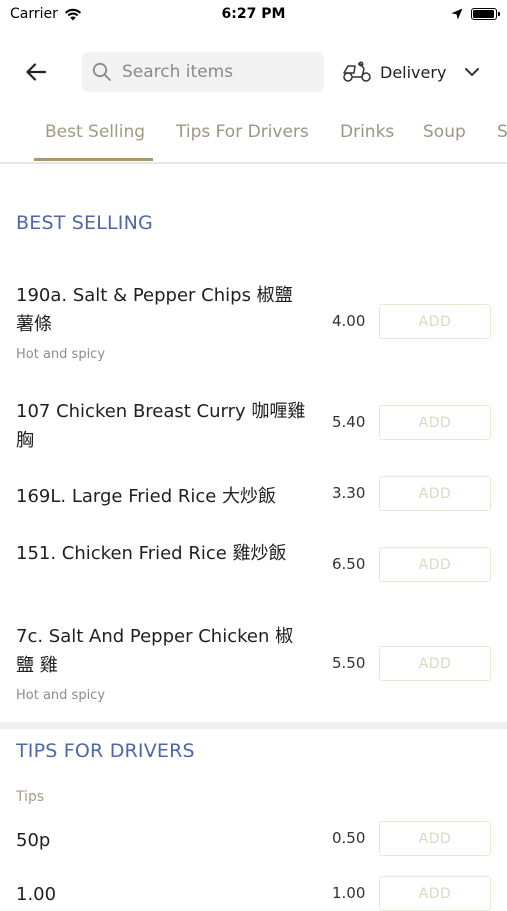 Image resolution: width=507 pixels, height=911 pixels. Describe the element at coordinates (428, 14) in the screenshot. I see `status-right` at that location.